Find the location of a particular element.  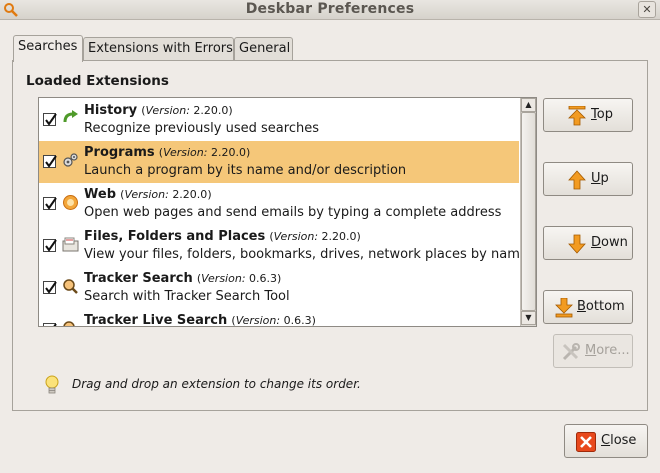

vertical-scrollbar: ▲ ▼ is located at coordinates (528, 212).